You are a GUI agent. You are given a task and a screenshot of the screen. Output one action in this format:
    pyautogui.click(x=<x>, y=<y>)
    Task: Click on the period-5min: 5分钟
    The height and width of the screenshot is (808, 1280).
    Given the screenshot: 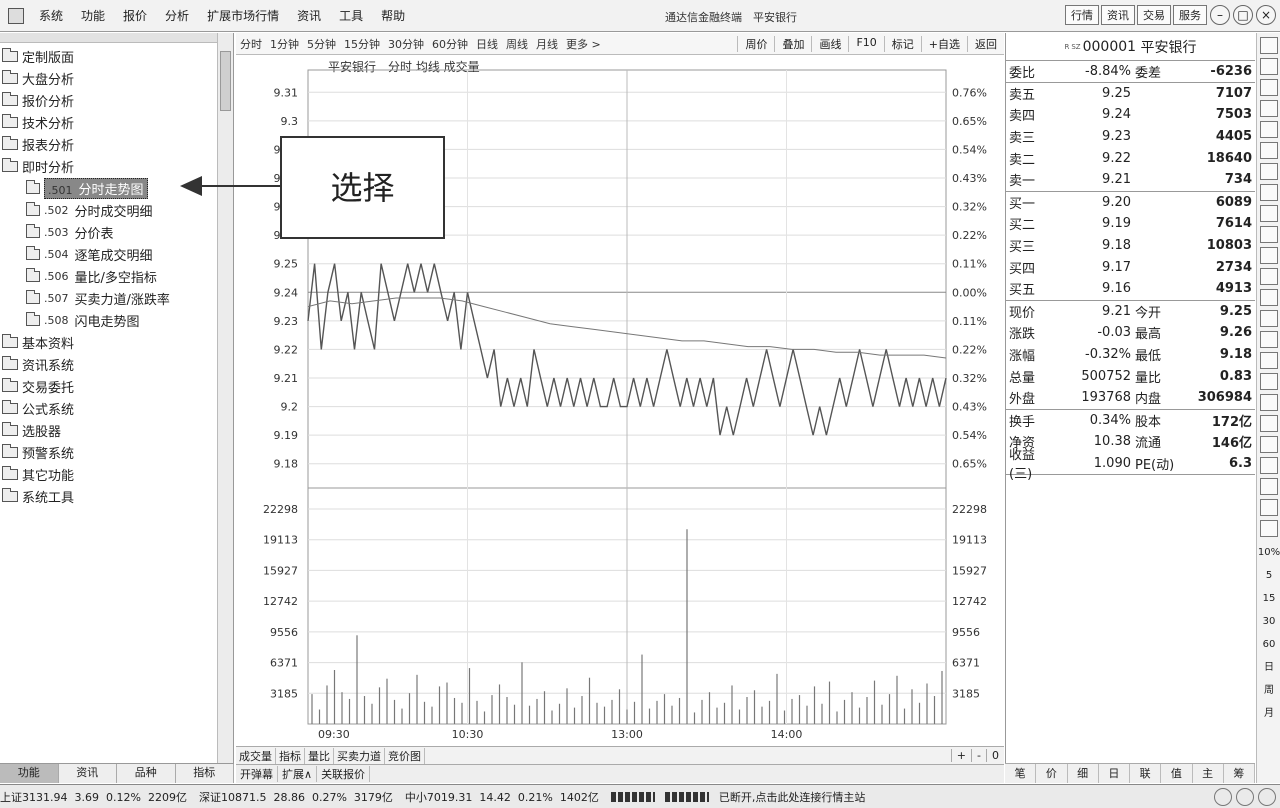 What is the action you would take?
    pyautogui.click(x=321, y=44)
    